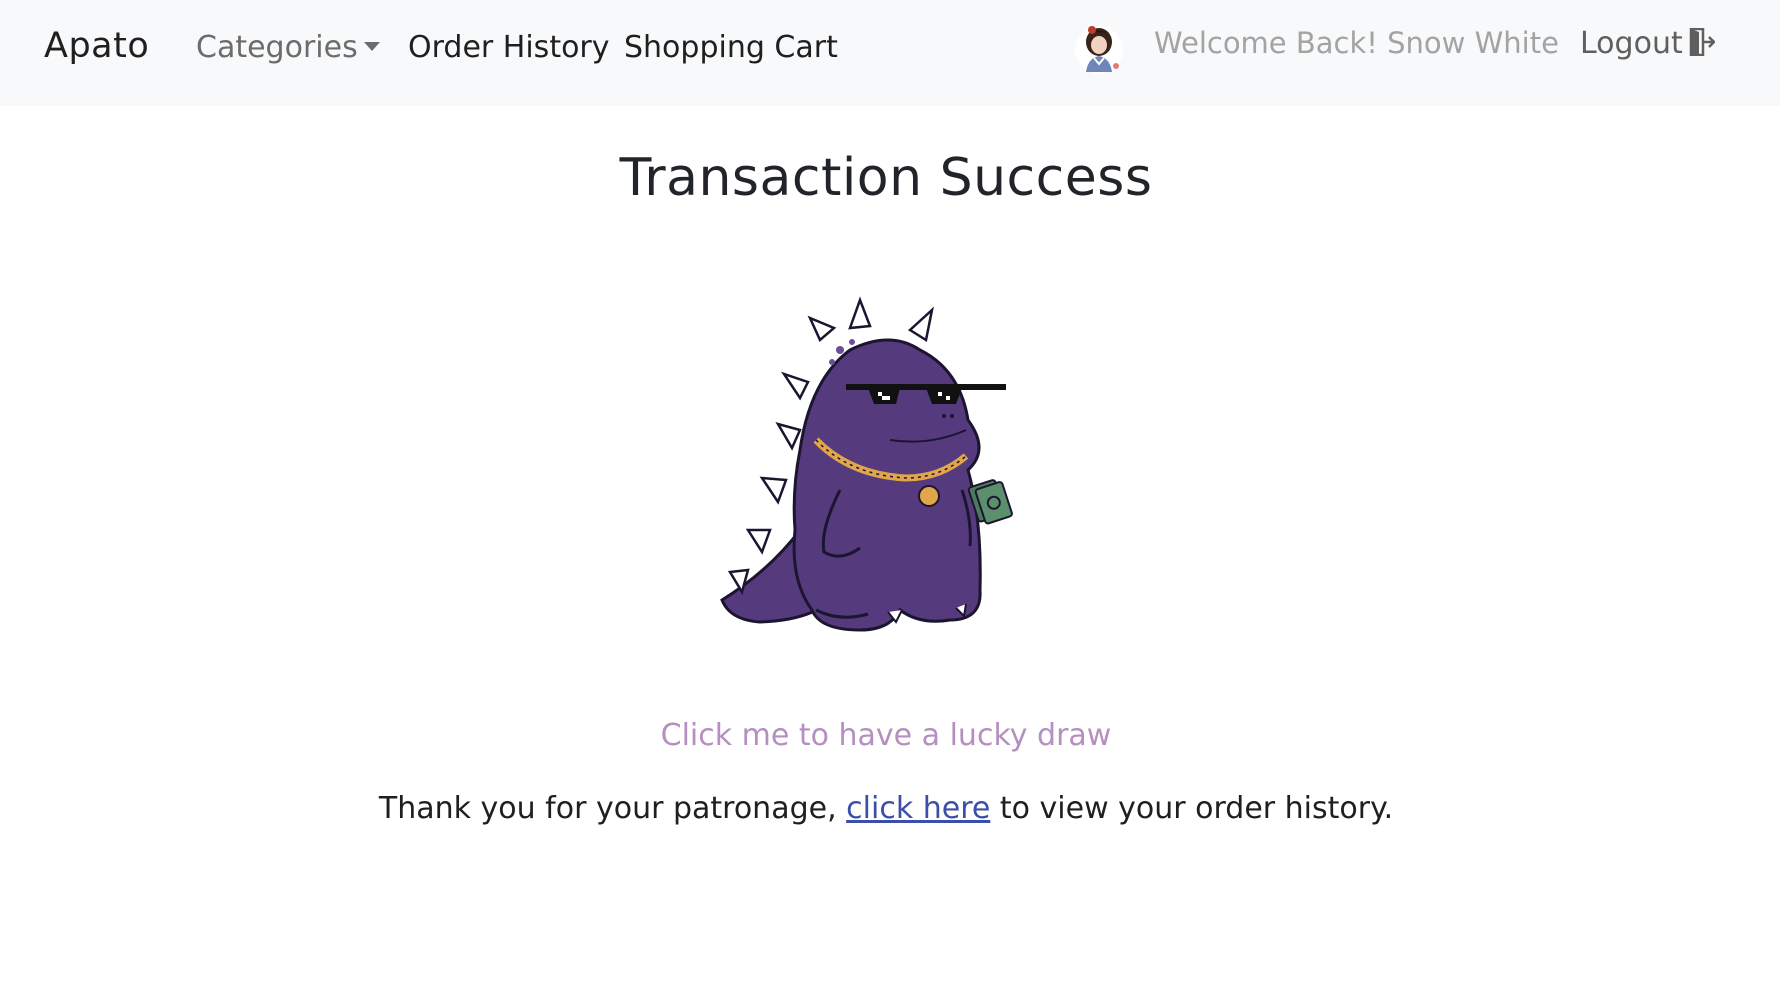 This screenshot has width=1780, height=984. I want to click on order-history-link: click here, so click(918, 808).